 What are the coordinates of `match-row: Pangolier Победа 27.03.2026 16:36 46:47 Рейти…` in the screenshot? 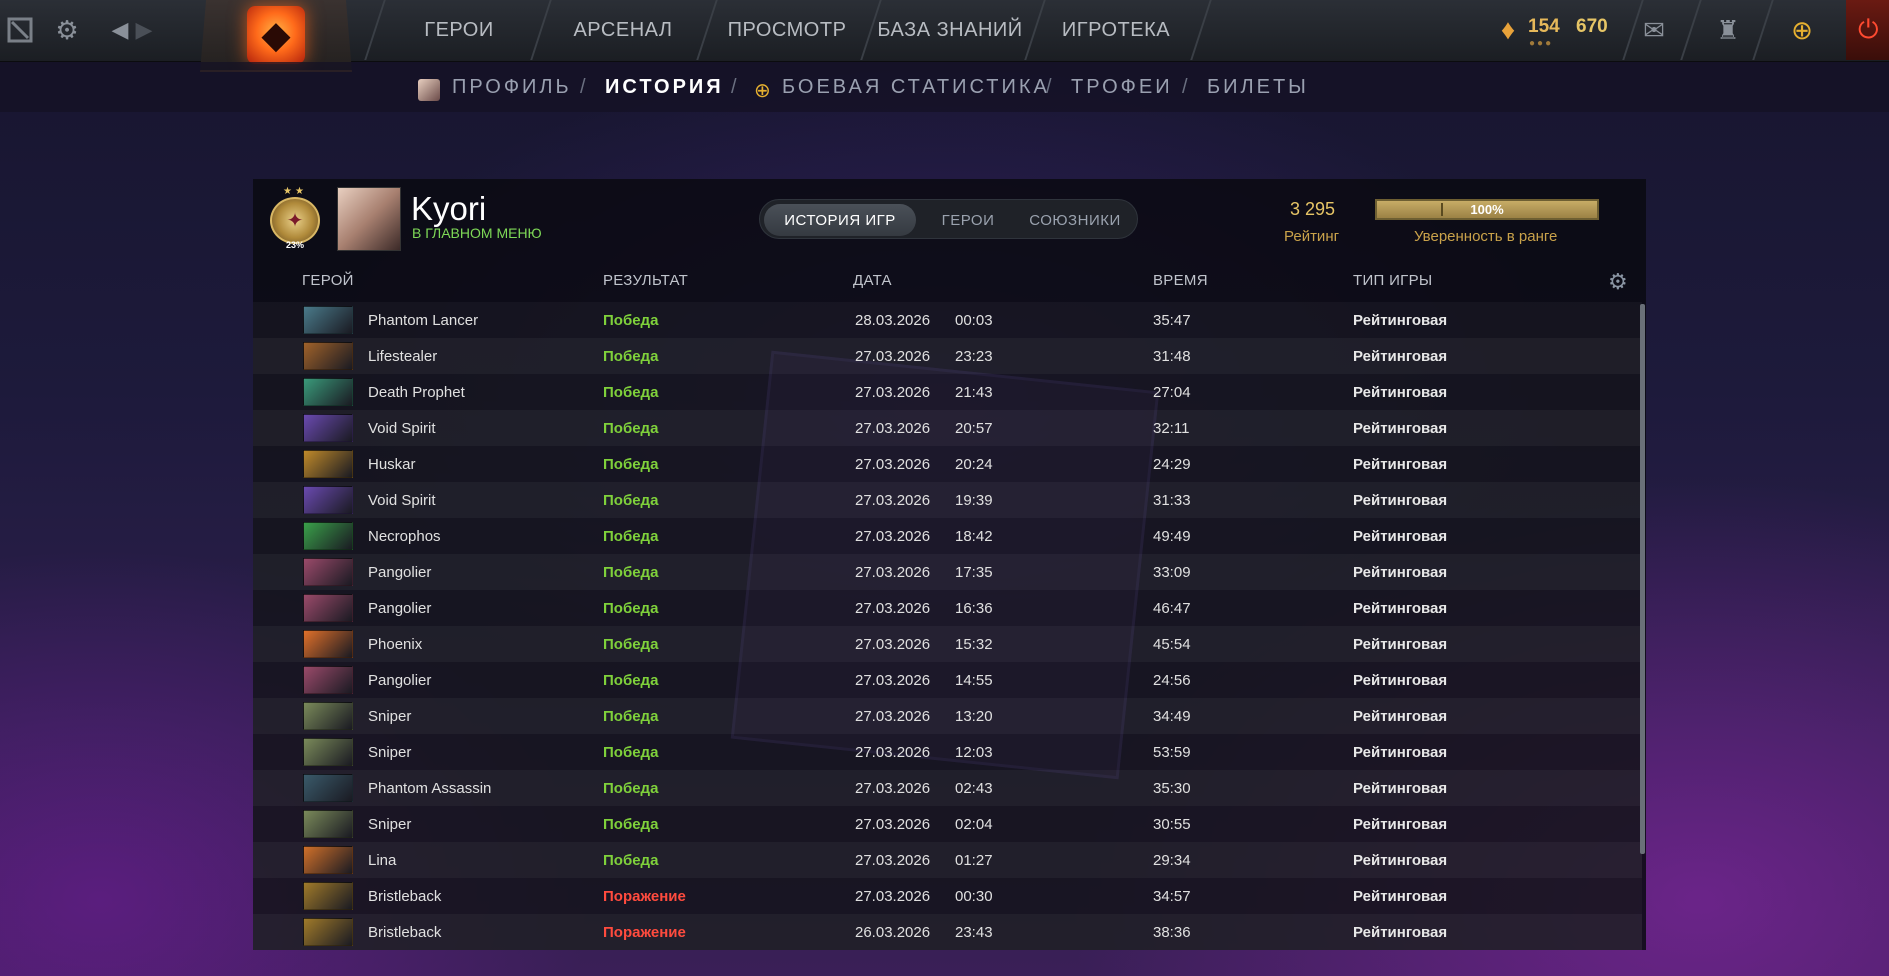 It's located at (947, 608).